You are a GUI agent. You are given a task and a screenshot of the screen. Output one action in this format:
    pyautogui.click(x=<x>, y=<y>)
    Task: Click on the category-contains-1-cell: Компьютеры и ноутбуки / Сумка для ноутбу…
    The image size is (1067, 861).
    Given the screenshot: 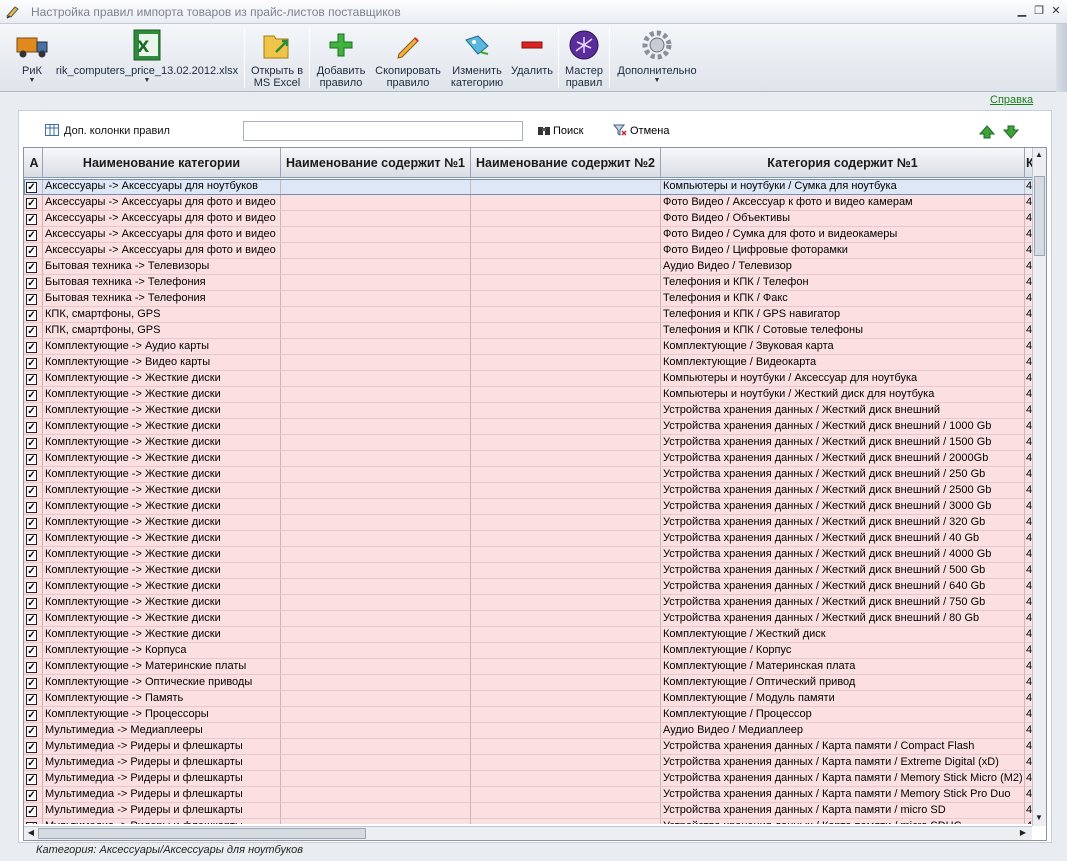 What is the action you would take?
    pyautogui.click(x=843, y=187)
    